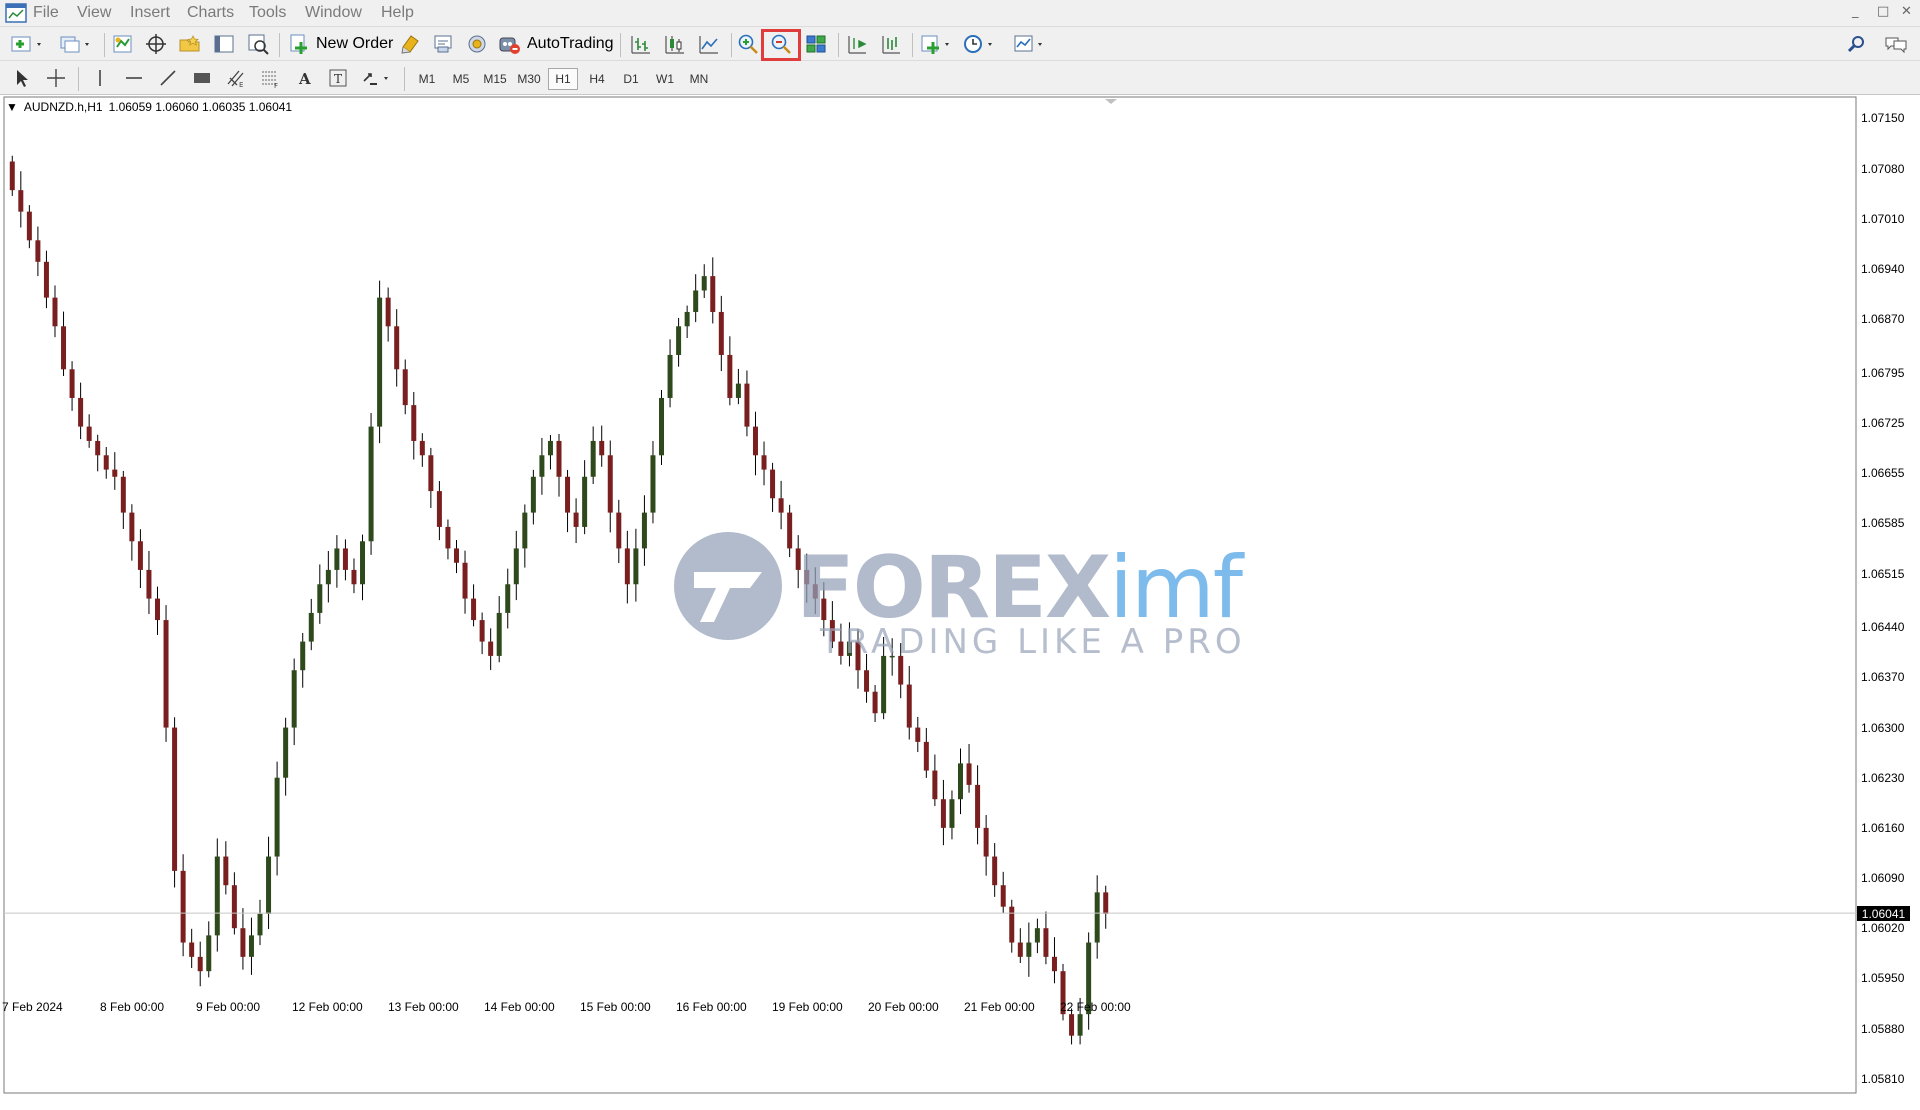  I want to click on metaeditor-button, so click(410, 44).